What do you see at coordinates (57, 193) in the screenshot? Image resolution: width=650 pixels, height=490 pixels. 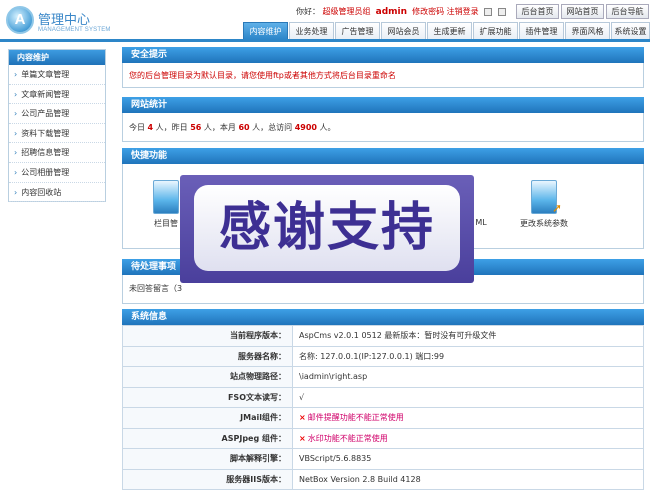 I see `sidebar-item: › 内容回收站` at bounding box center [57, 193].